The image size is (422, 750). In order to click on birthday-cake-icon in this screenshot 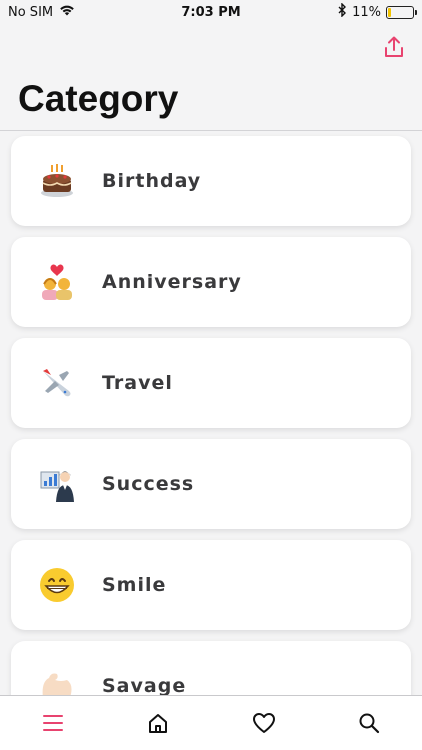, I will do `click(57, 181)`.